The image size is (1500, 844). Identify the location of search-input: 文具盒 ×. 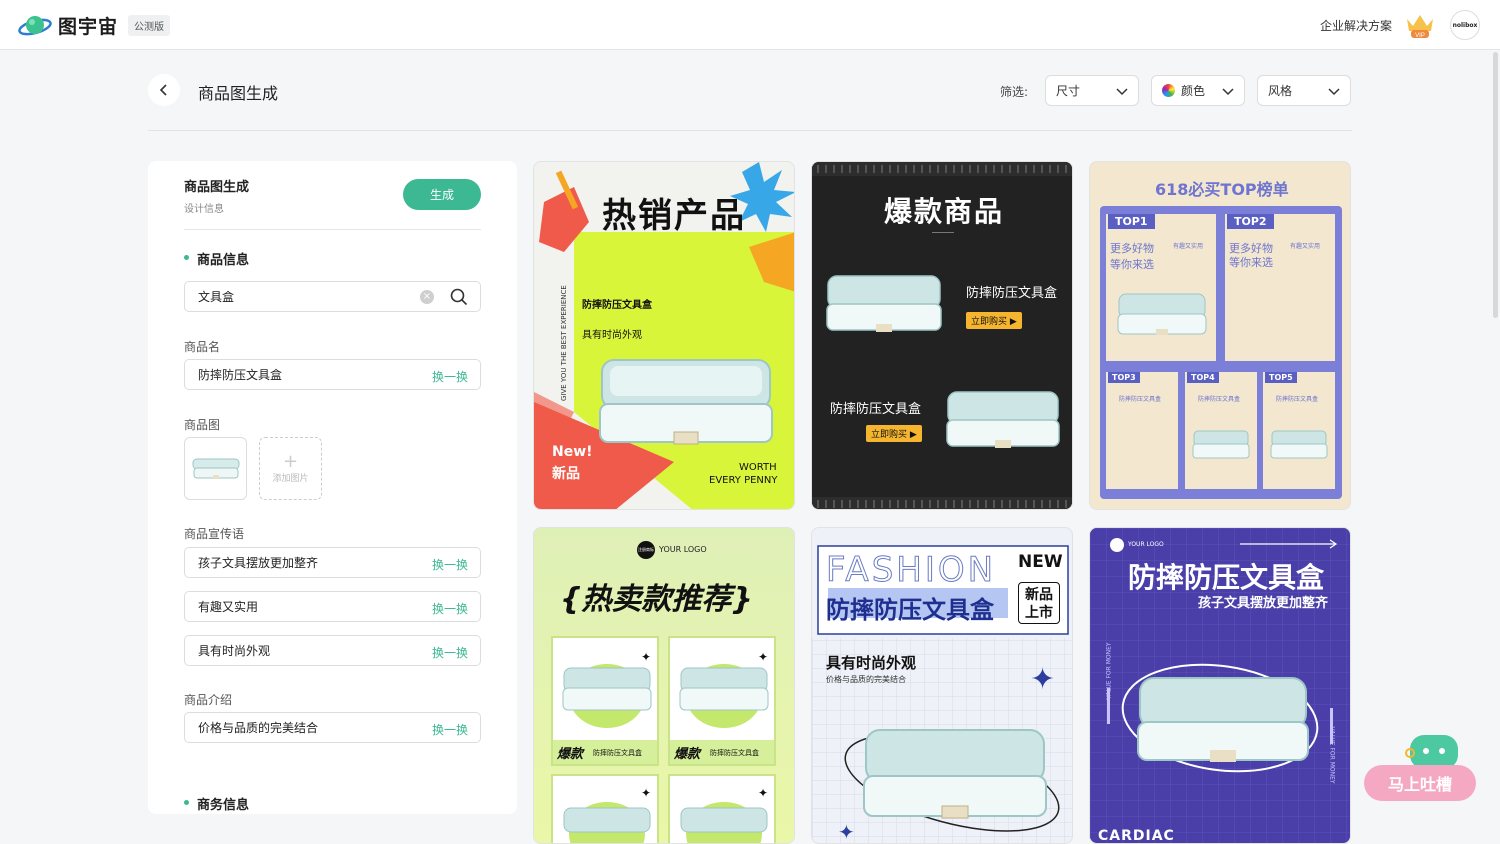
(332, 296).